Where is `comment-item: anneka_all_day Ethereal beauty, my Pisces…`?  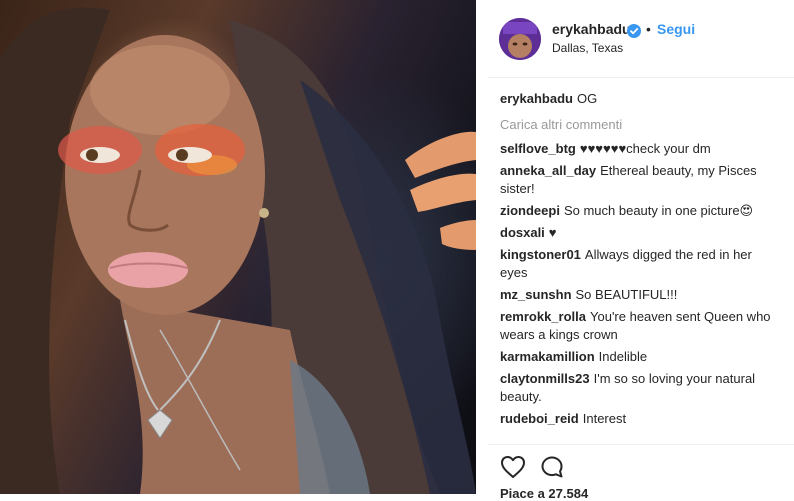
comment-item: anneka_all_day Ethereal beauty, my Pisces… is located at coordinates (640, 180).